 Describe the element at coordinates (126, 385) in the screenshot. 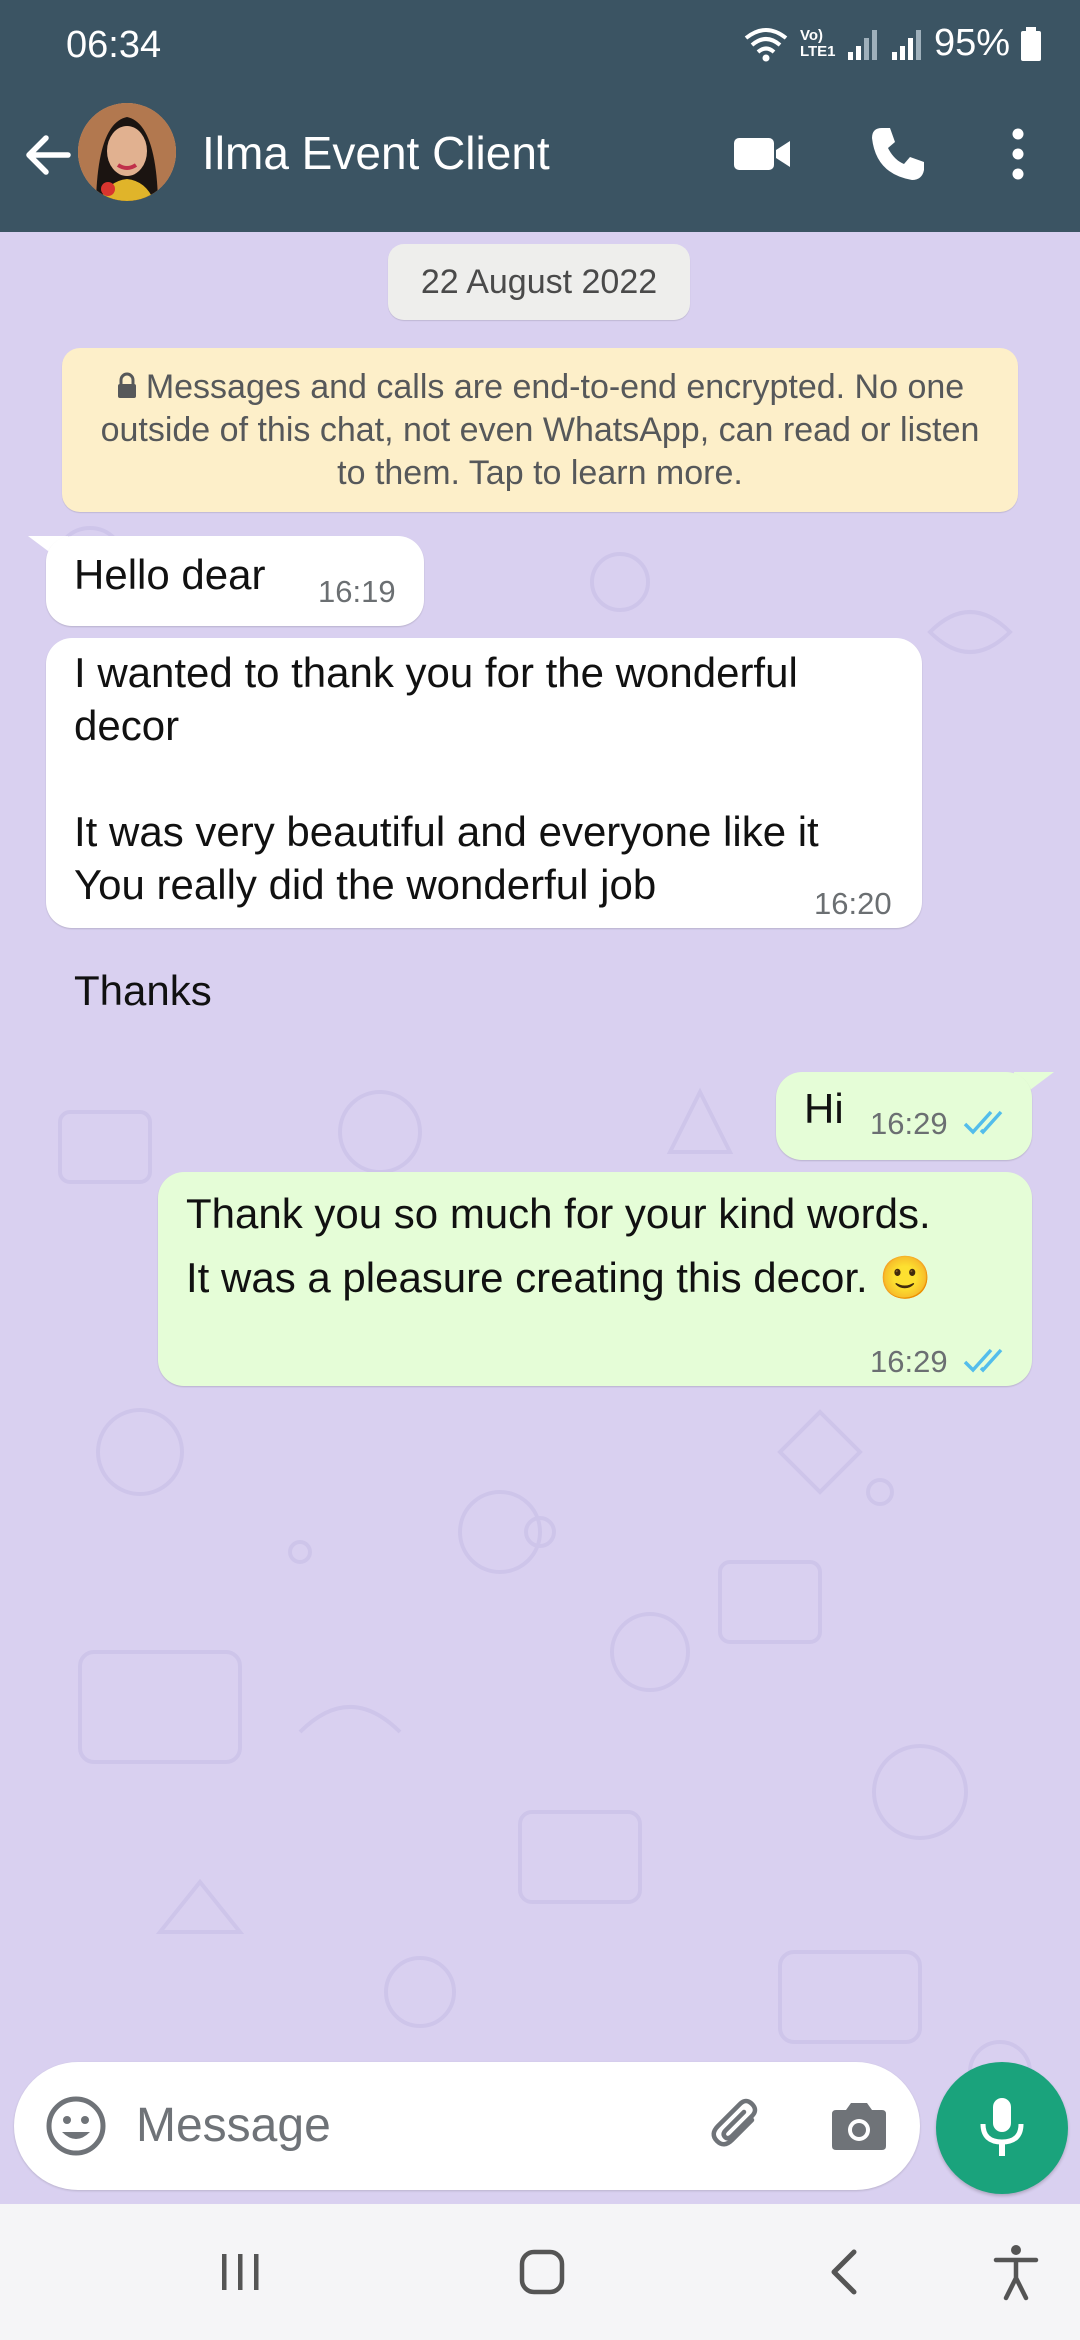

I see `lock-icon` at that location.